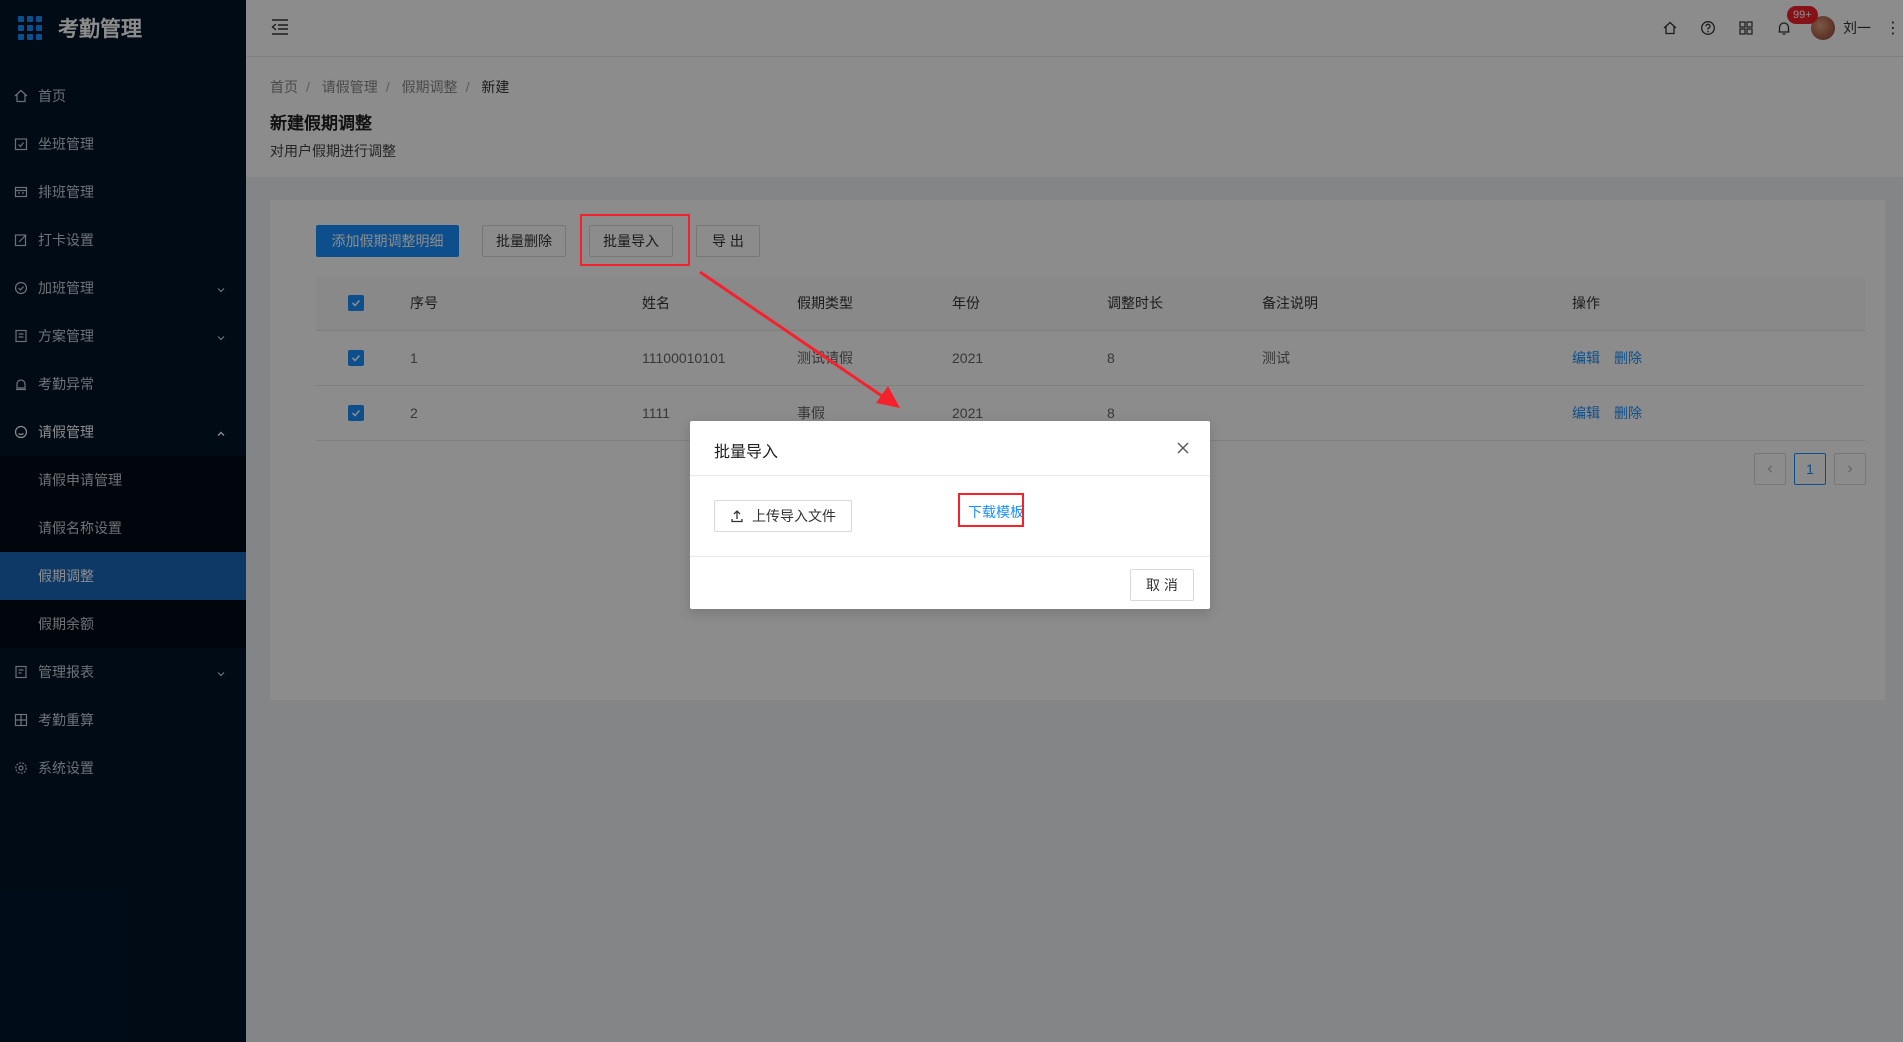 The width and height of the screenshot is (1903, 1042). I want to click on modal-header: 批量导入, so click(950, 448).